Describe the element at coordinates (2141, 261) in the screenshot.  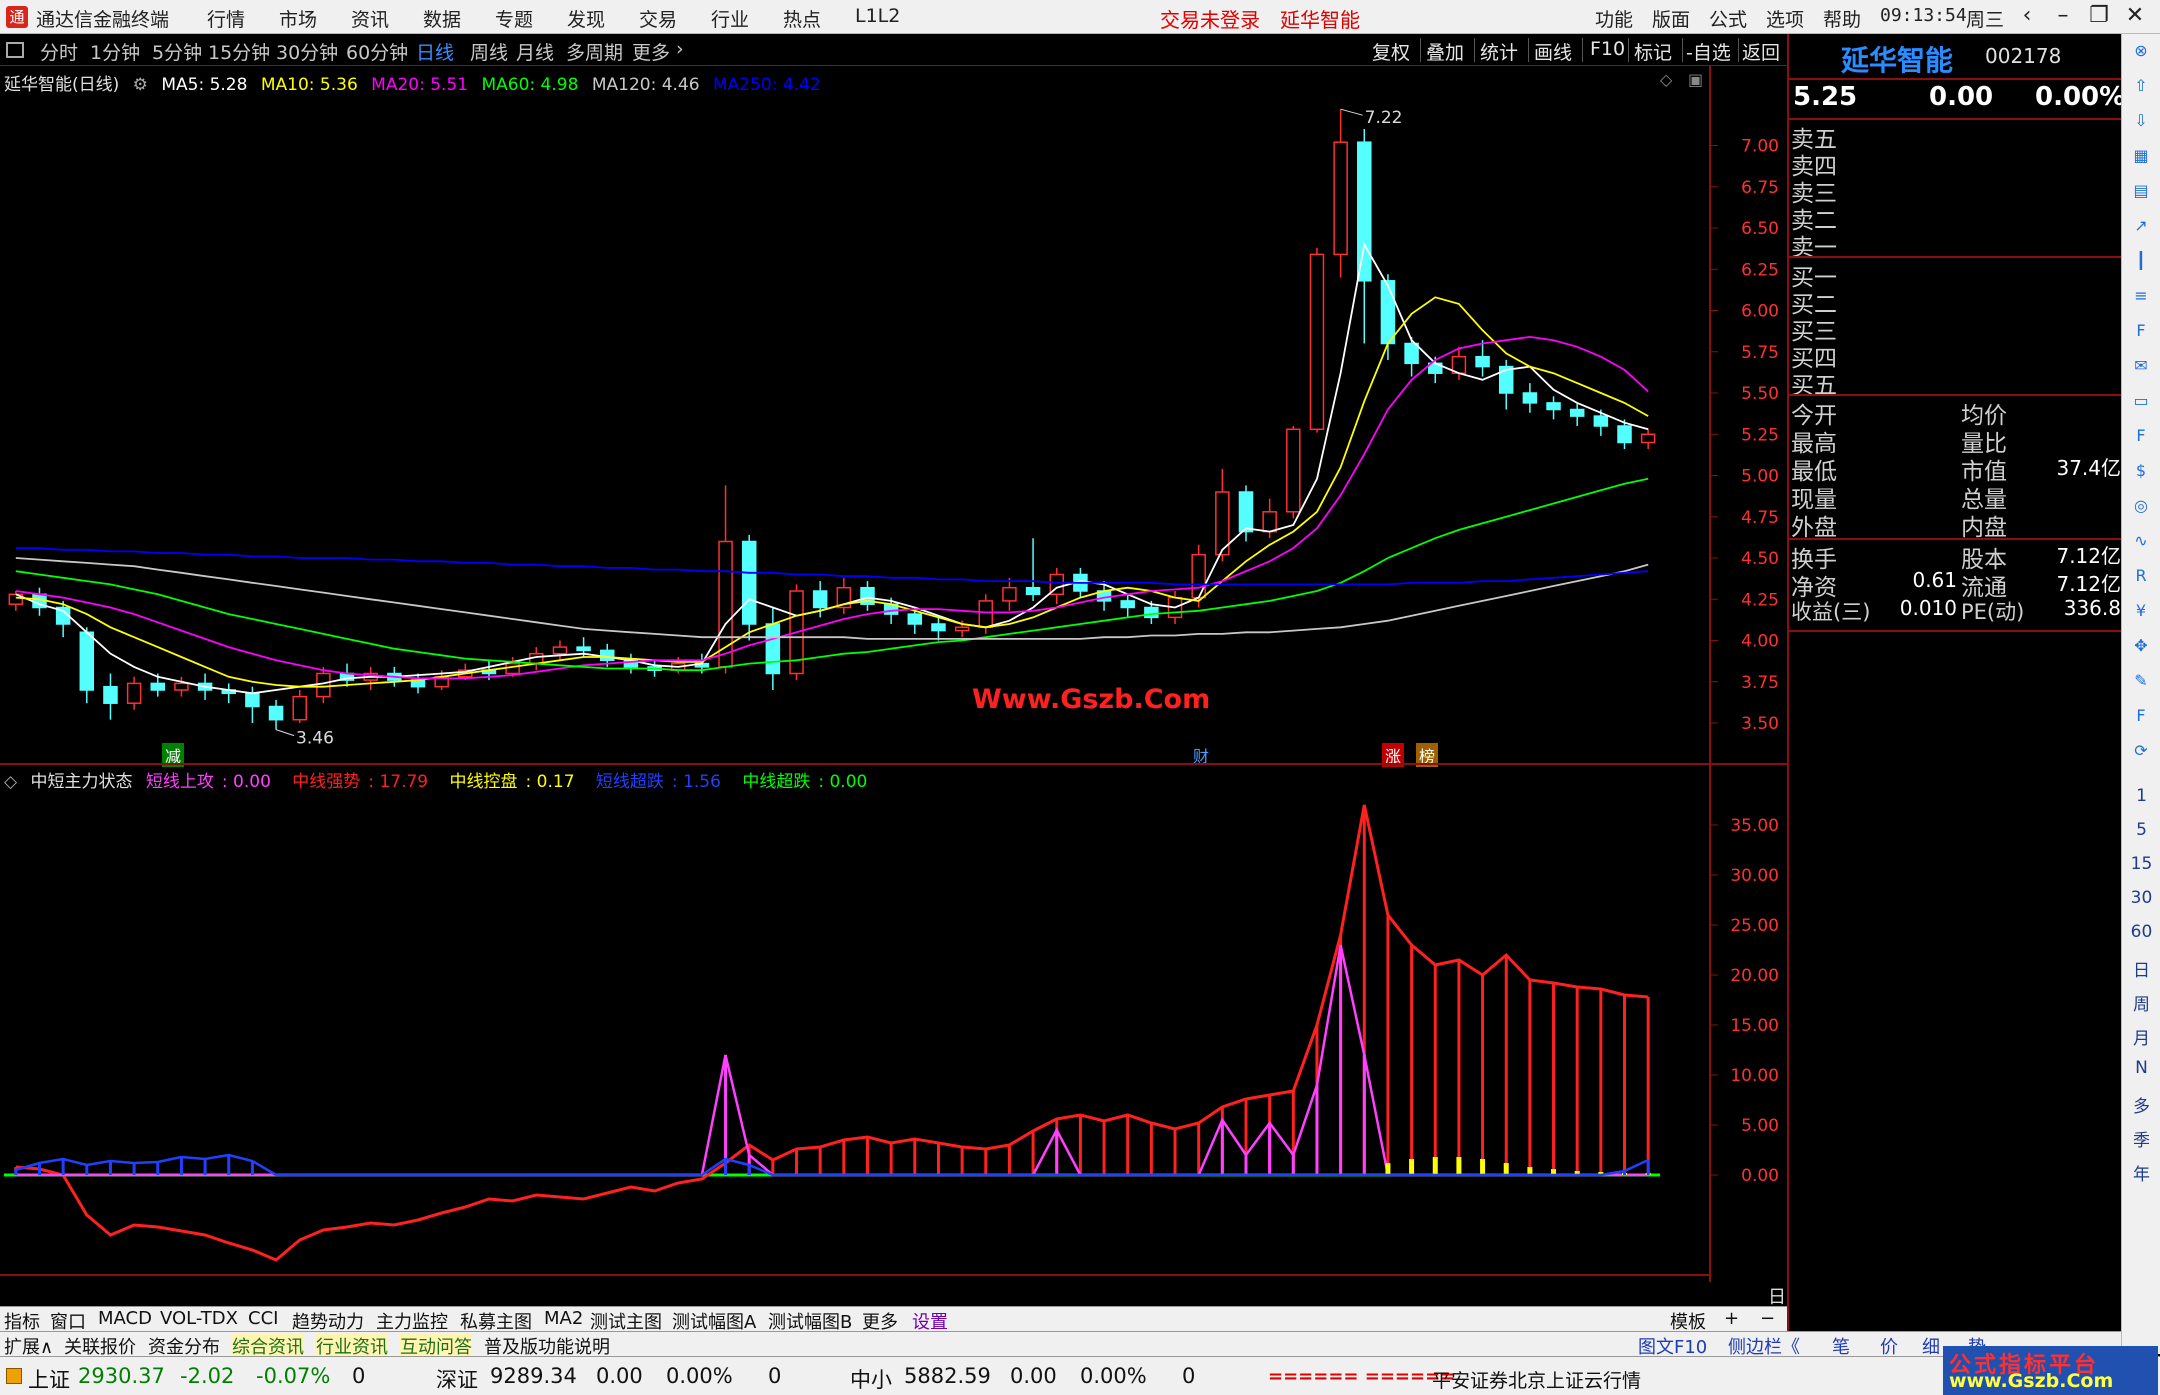
I see `candle-icon: ┃` at that location.